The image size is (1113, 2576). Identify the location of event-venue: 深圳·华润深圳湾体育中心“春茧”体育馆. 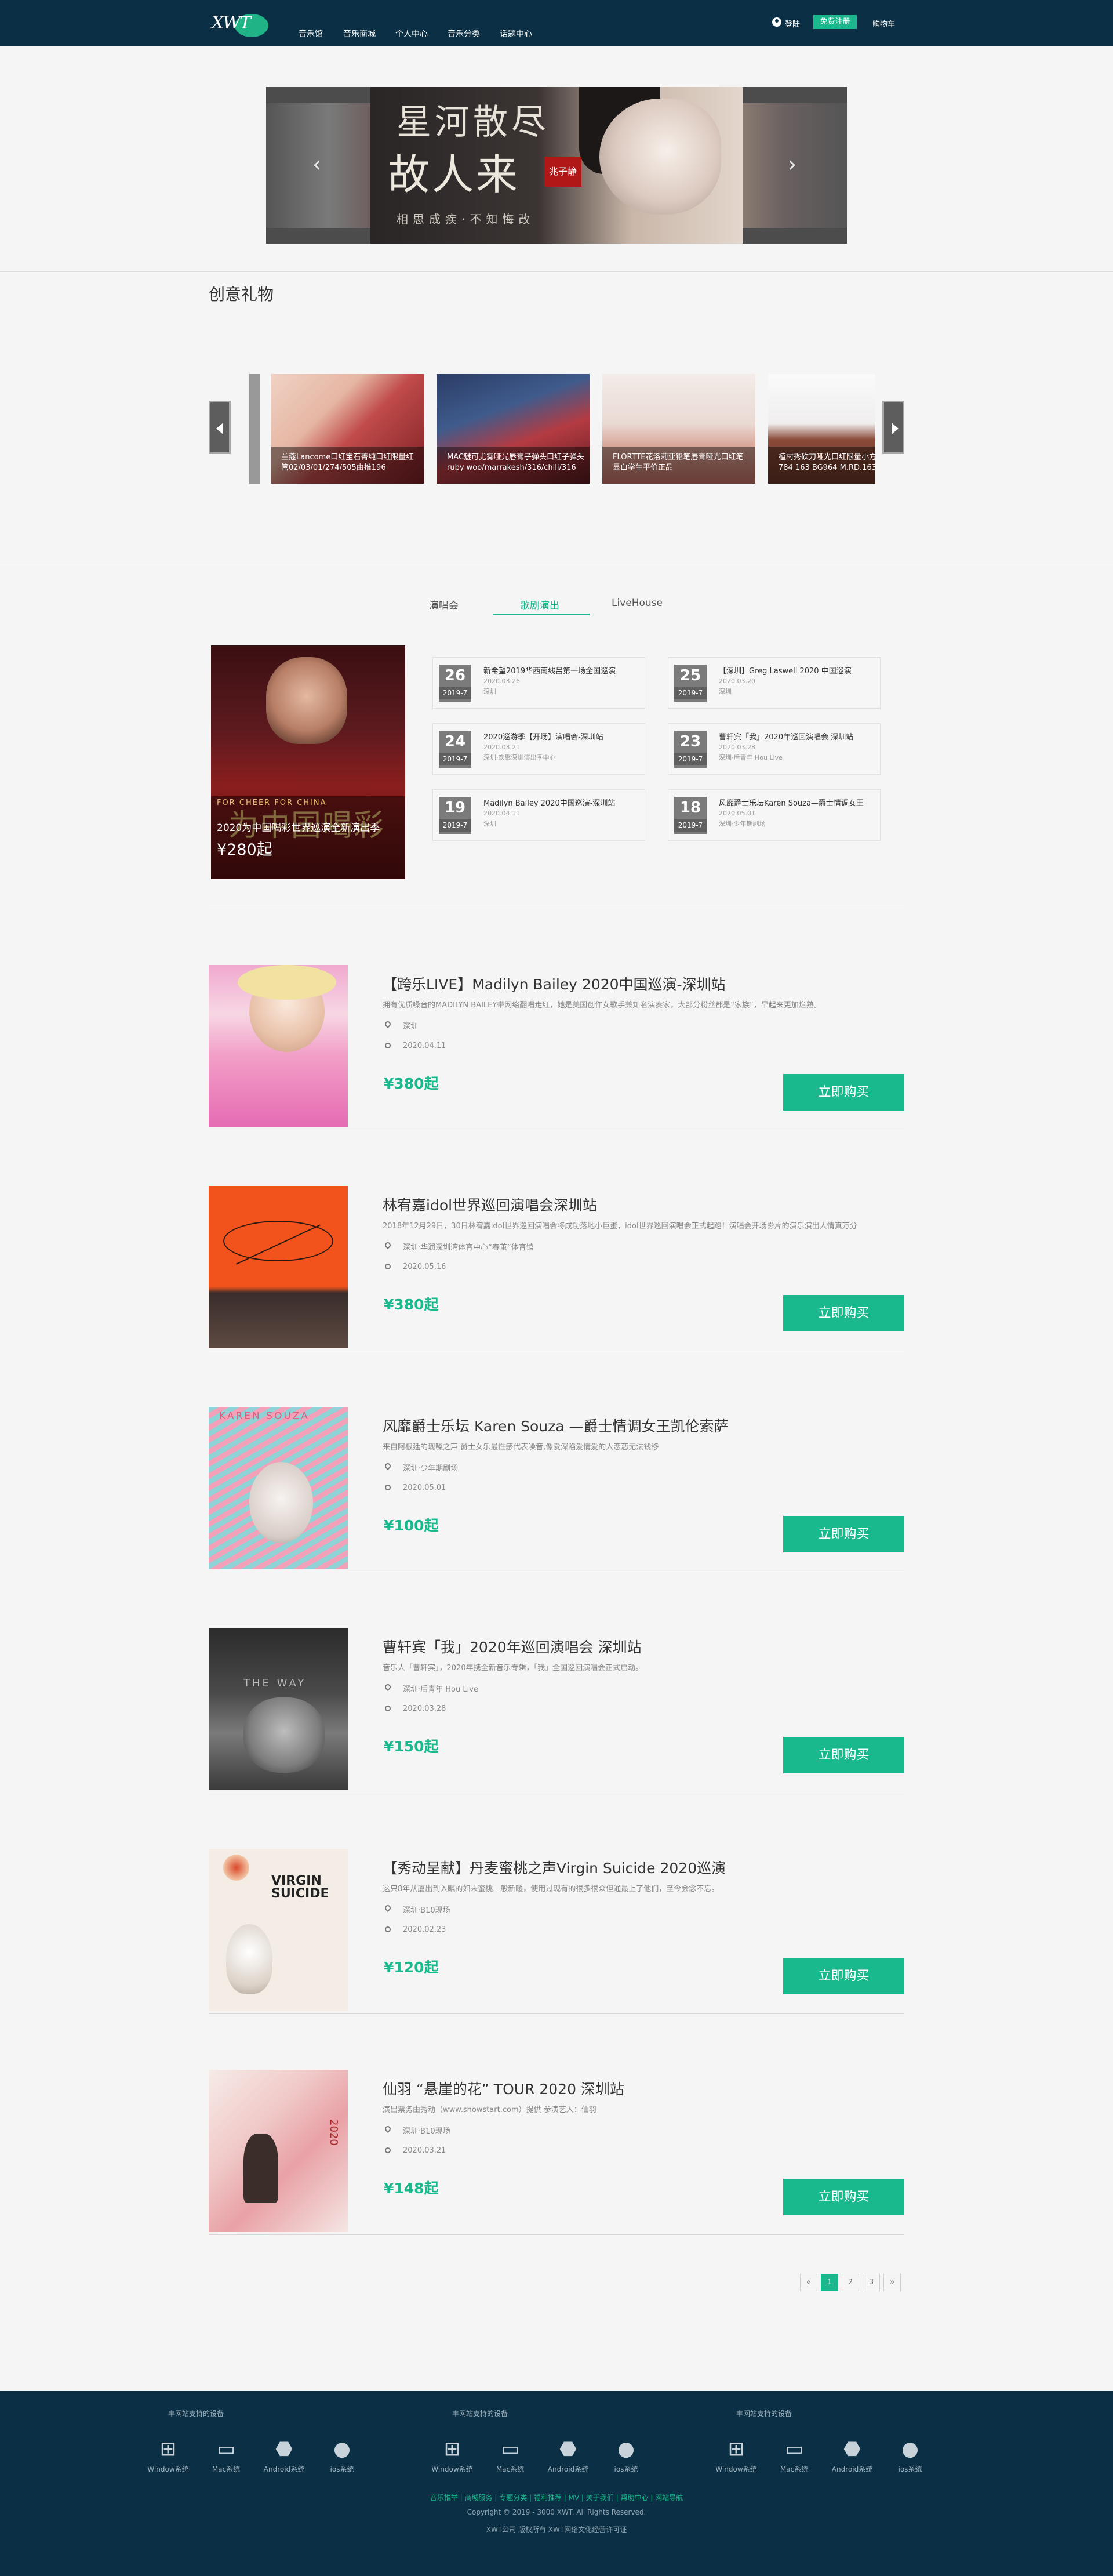
(469, 1247).